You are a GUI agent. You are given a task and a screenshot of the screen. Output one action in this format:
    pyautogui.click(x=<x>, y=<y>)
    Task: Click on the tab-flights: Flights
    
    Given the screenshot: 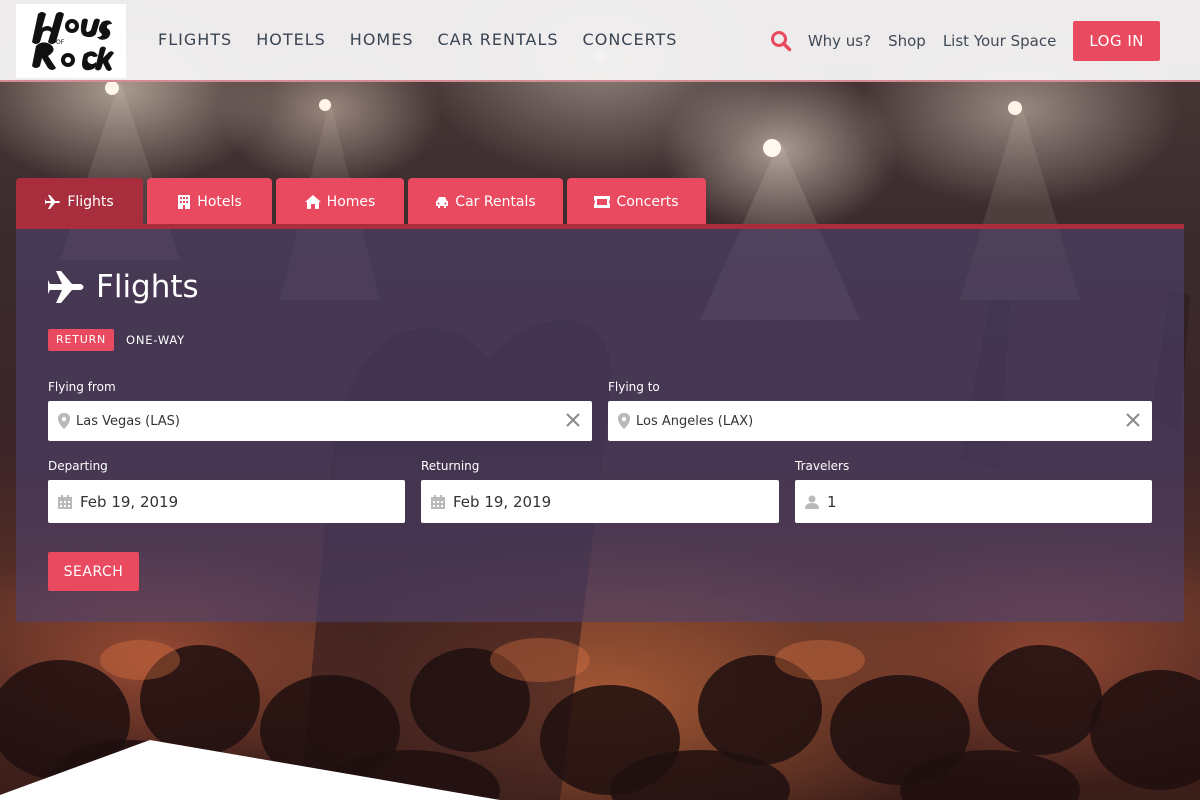 What is the action you would take?
    pyautogui.click(x=79, y=202)
    